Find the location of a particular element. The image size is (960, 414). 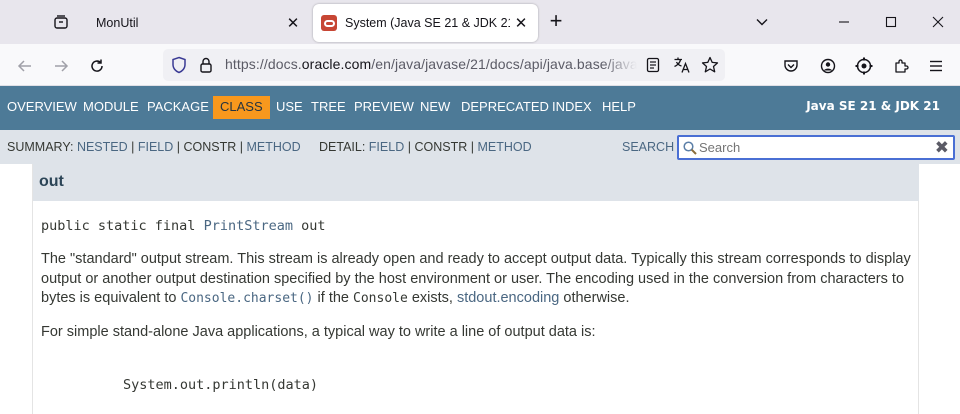

forward-icon is located at coordinates (62, 66).